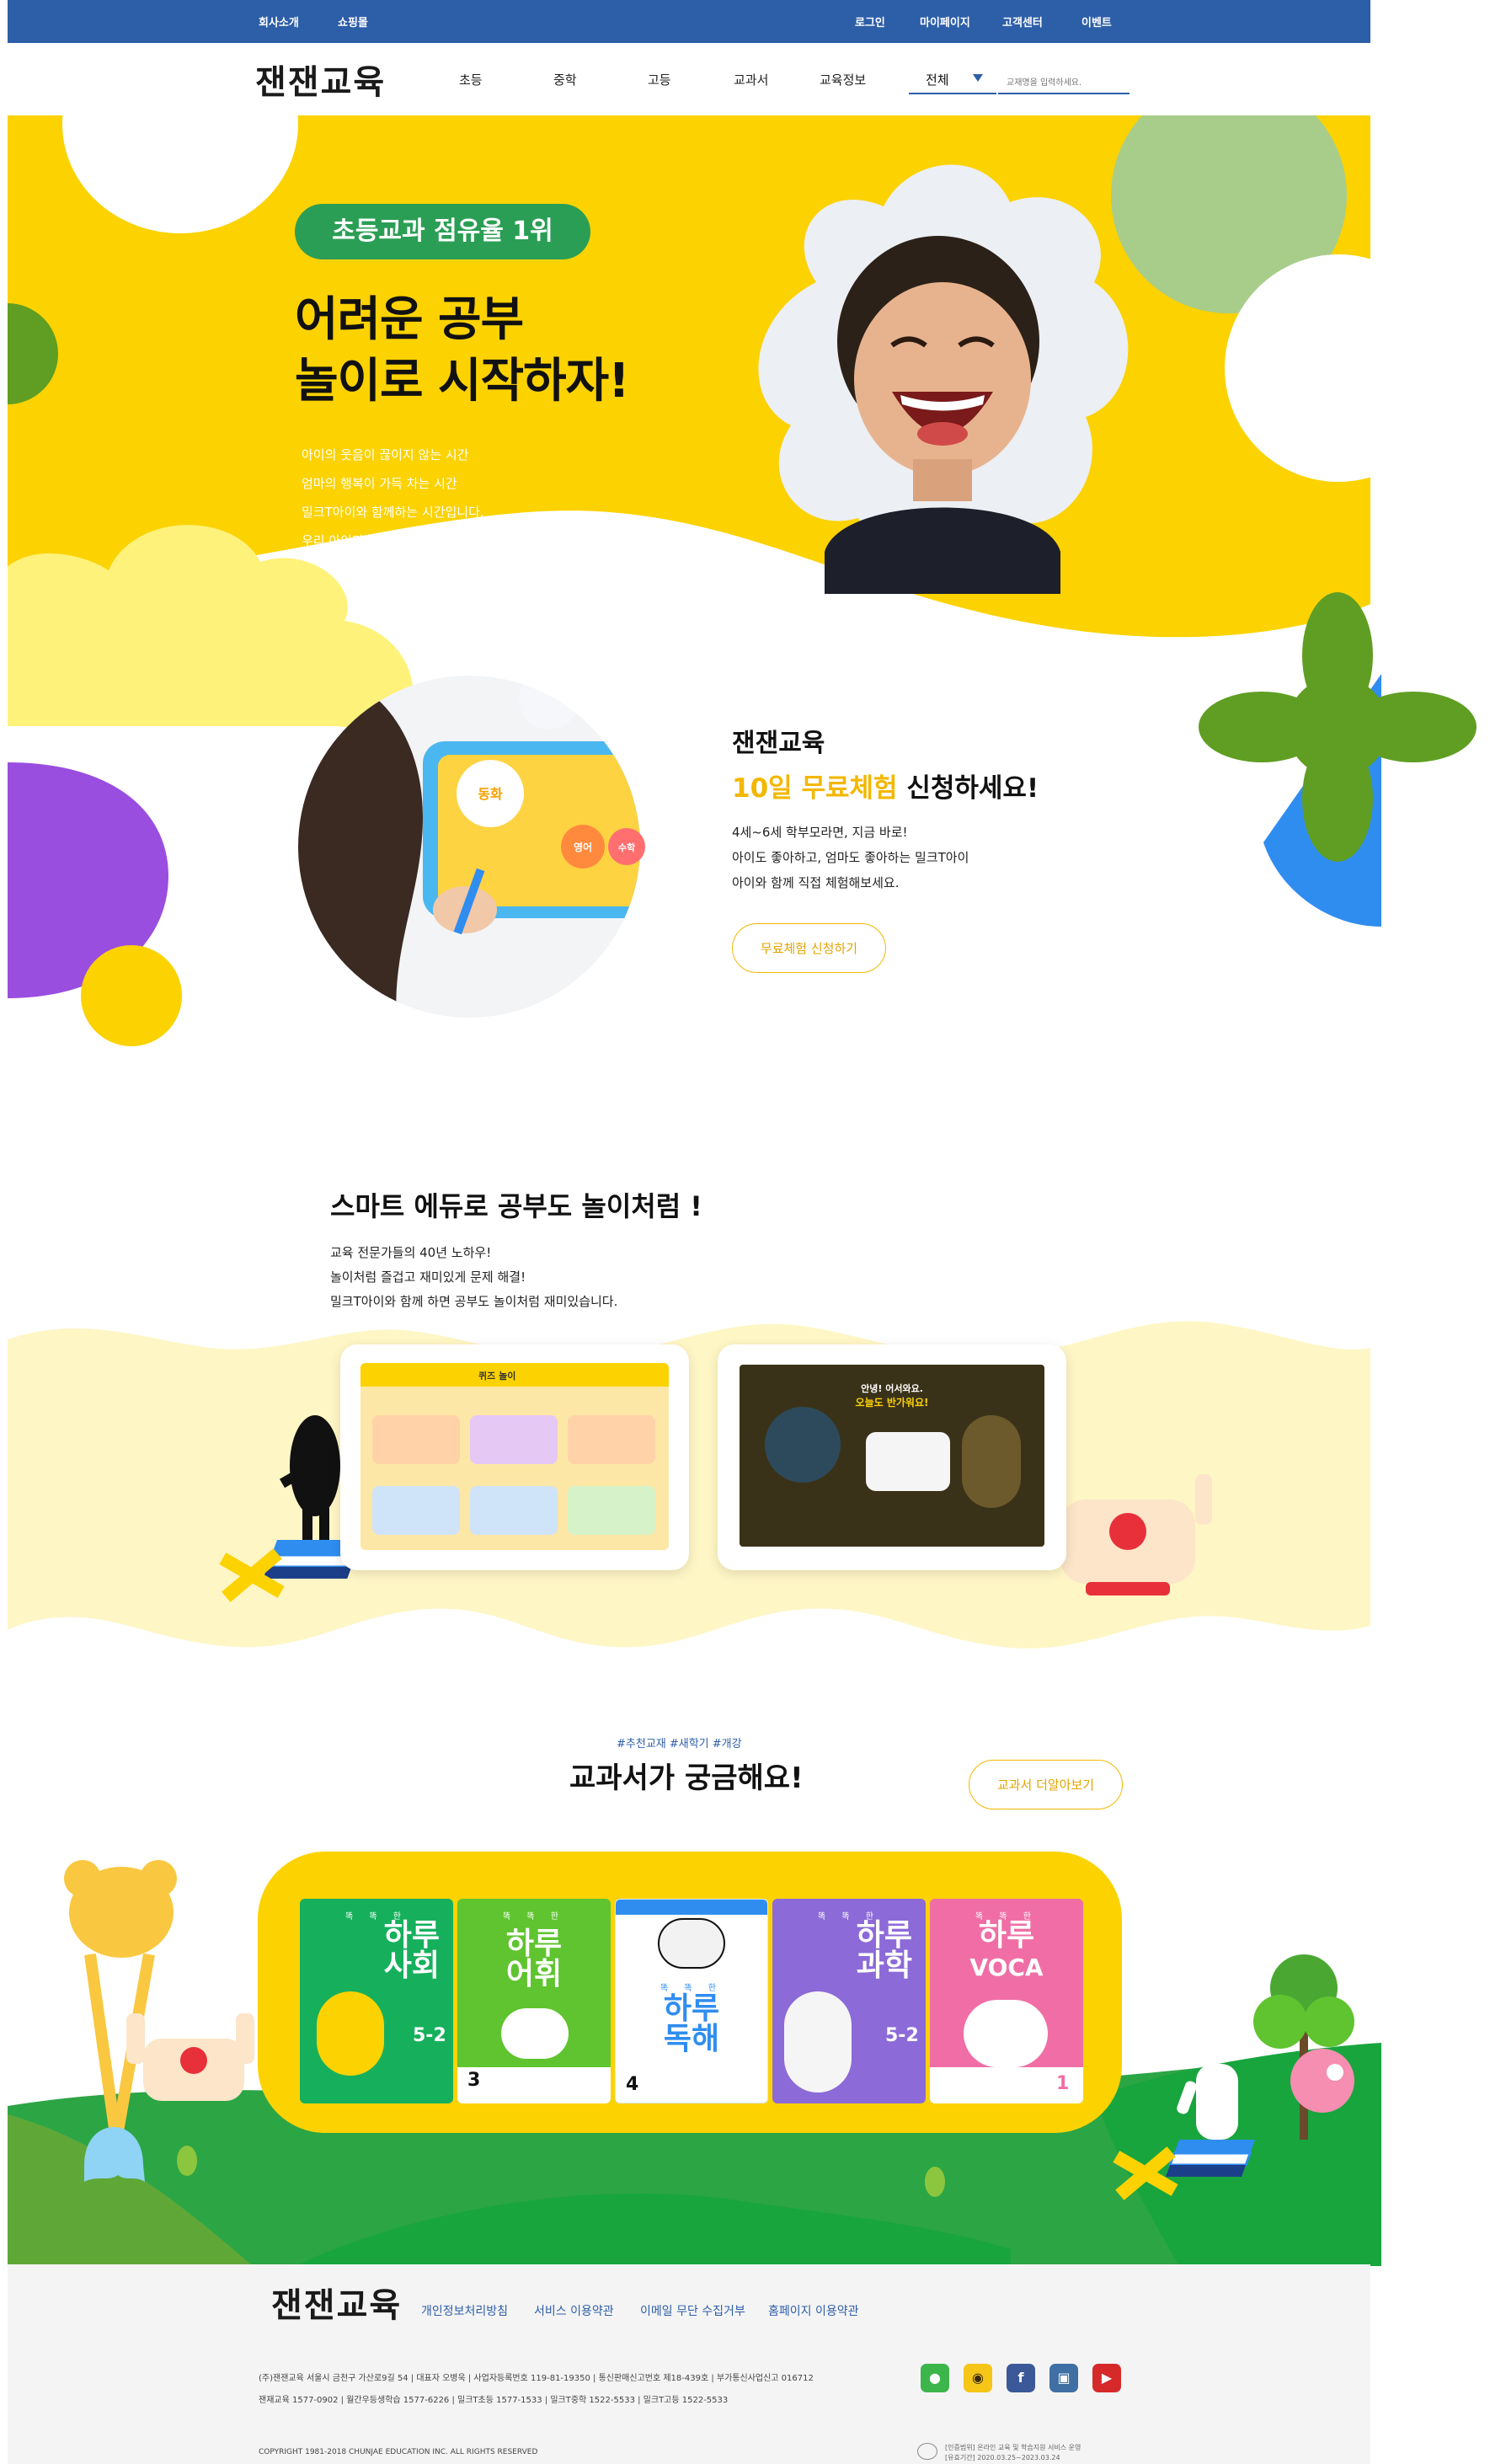  I want to click on free-trial-button: 무료체험 신청하기, so click(809, 948).